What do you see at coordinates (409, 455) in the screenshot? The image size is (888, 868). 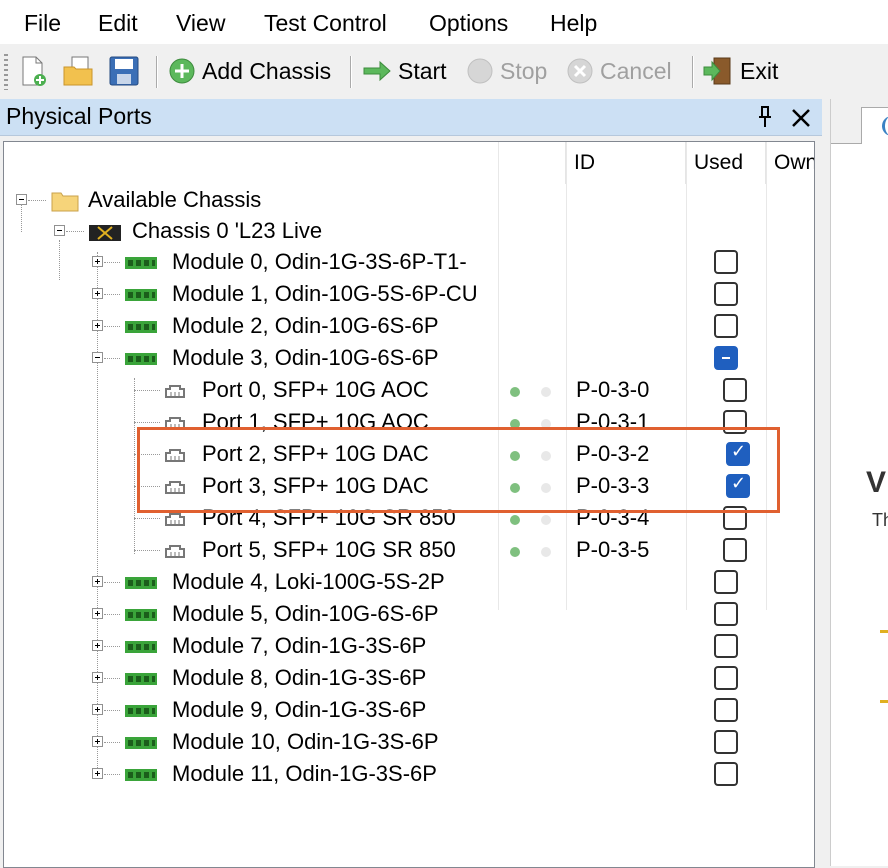 I see `tree-port: Port 2, SFP+ 10G DAC P-0-3-2` at bounding box center [409, 455].